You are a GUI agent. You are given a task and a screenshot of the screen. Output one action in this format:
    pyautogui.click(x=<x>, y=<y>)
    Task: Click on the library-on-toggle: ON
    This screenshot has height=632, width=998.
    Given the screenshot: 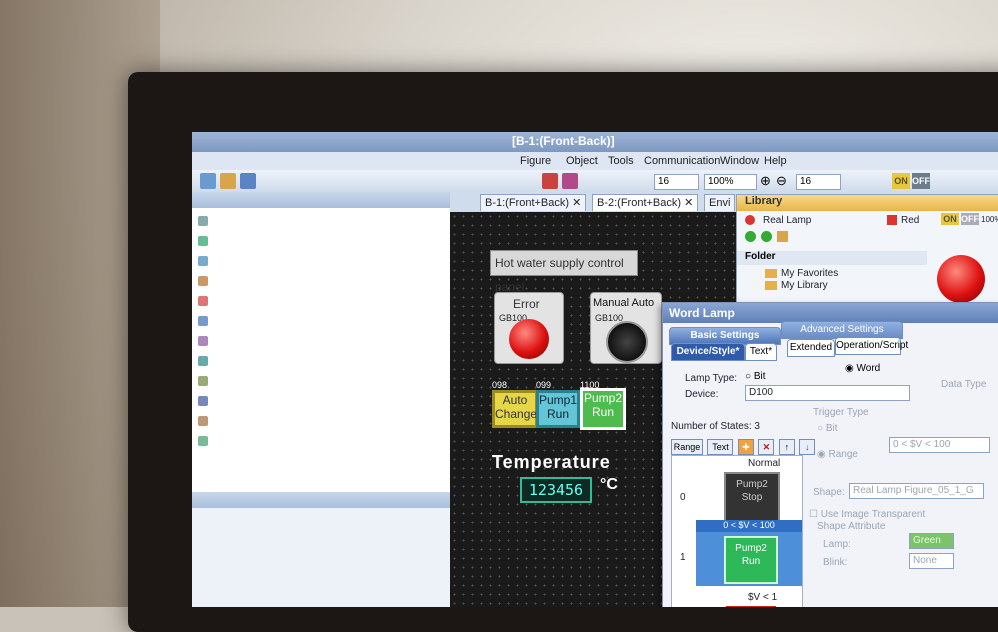 What is the action you would take?
    pyautogui.click(x=950, y=219)
    